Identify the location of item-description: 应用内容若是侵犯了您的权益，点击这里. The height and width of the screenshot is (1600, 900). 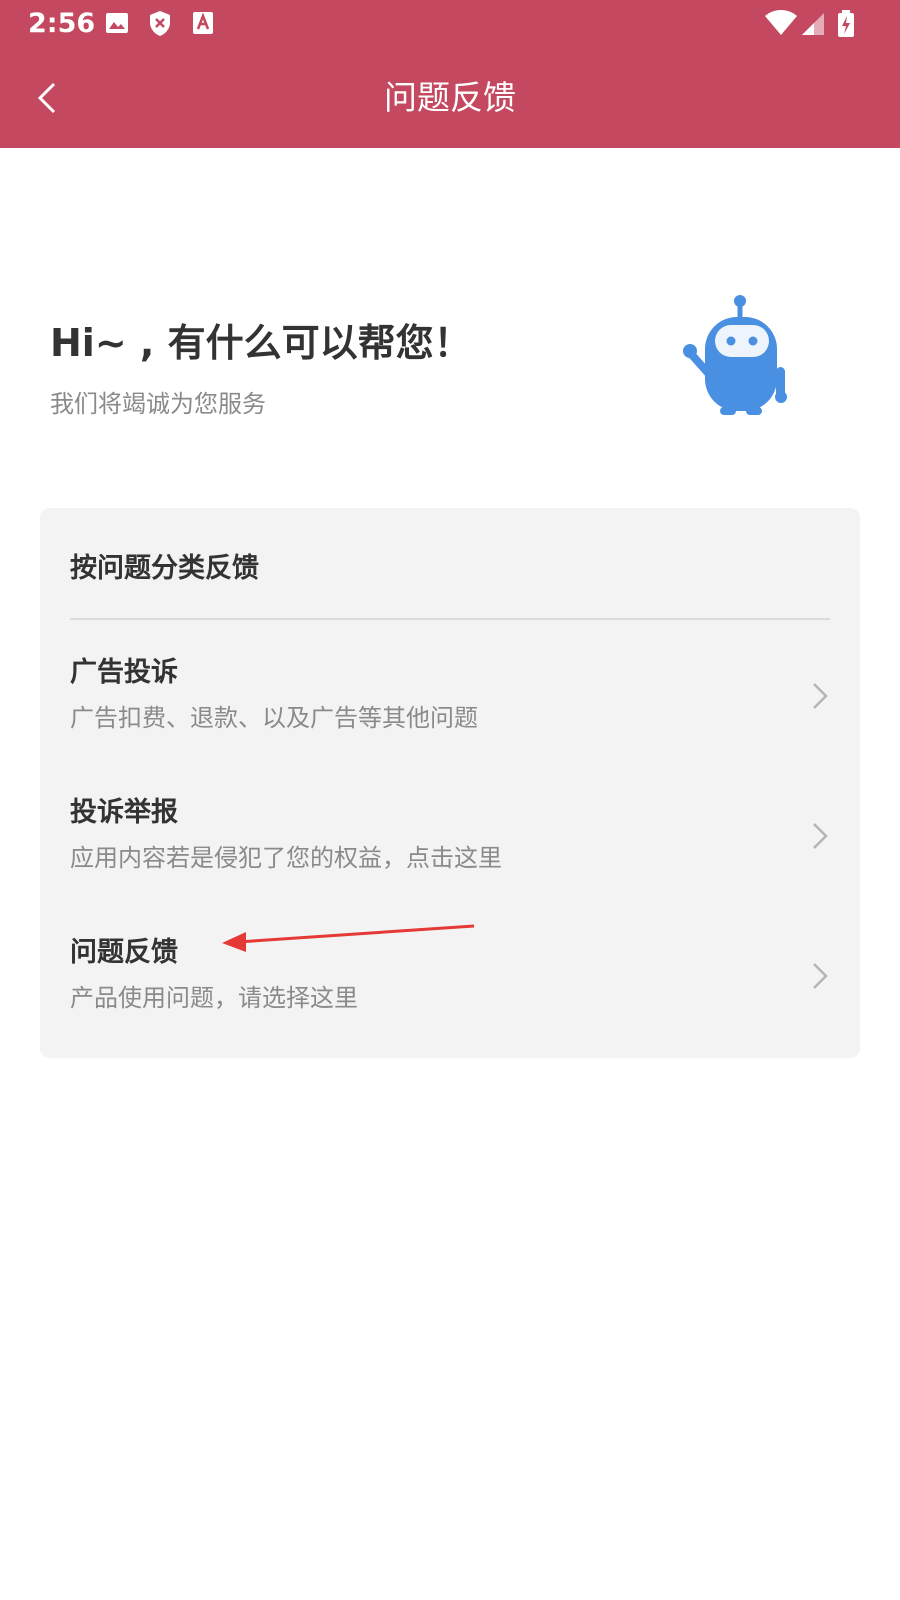
(286, 858).